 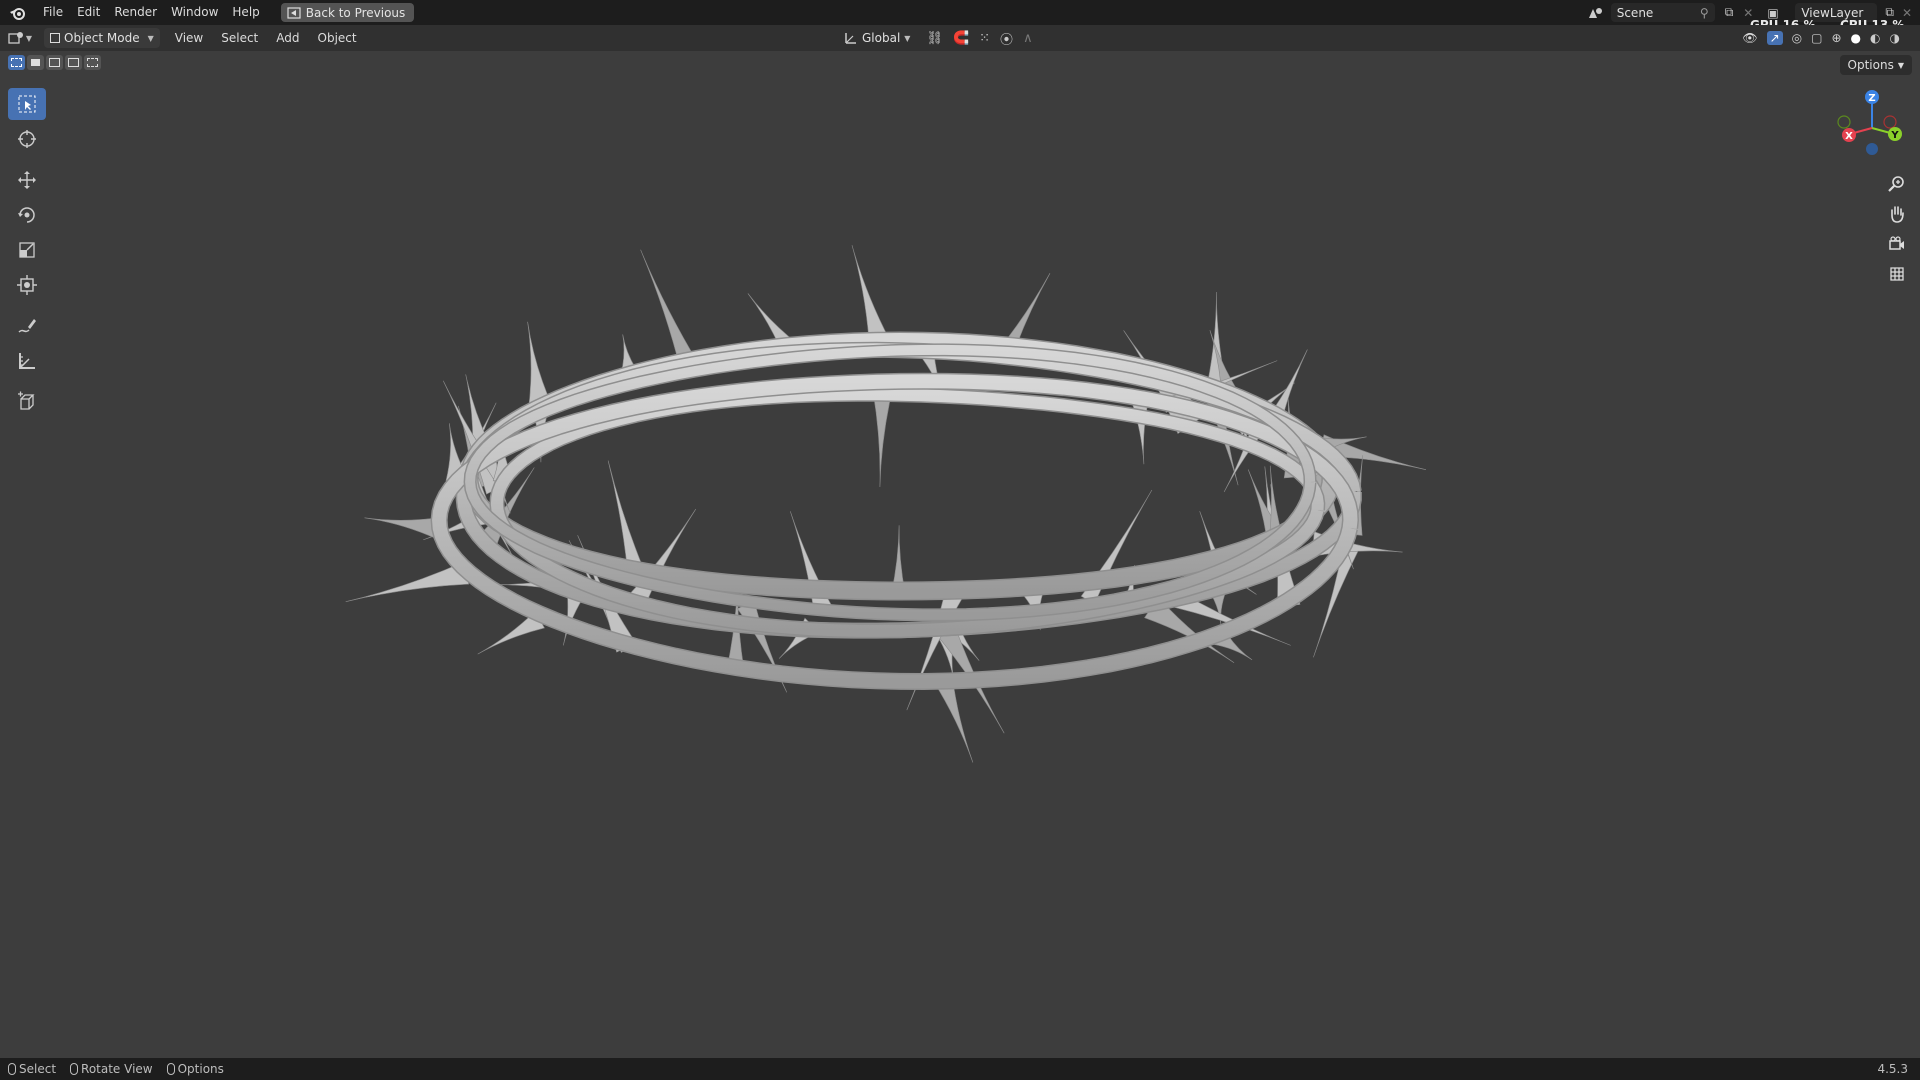 I want to click on back-icon, so click(x=294, y=12).